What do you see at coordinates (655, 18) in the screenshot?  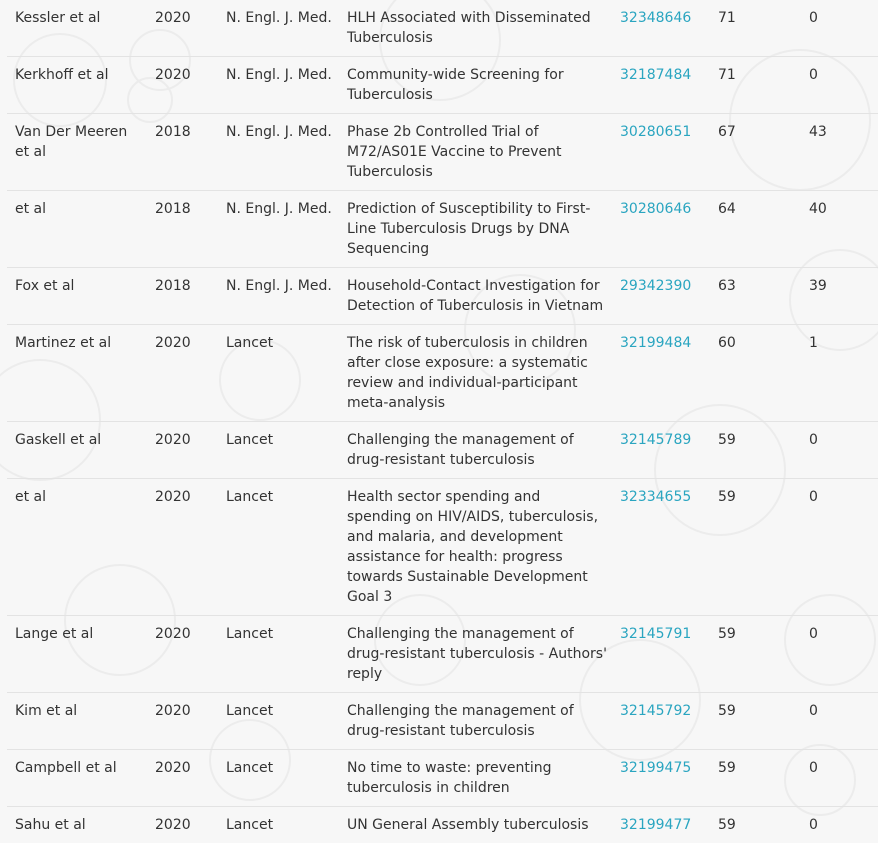 I see `pmid-link: 32348646` at bounding box center [655, 18].